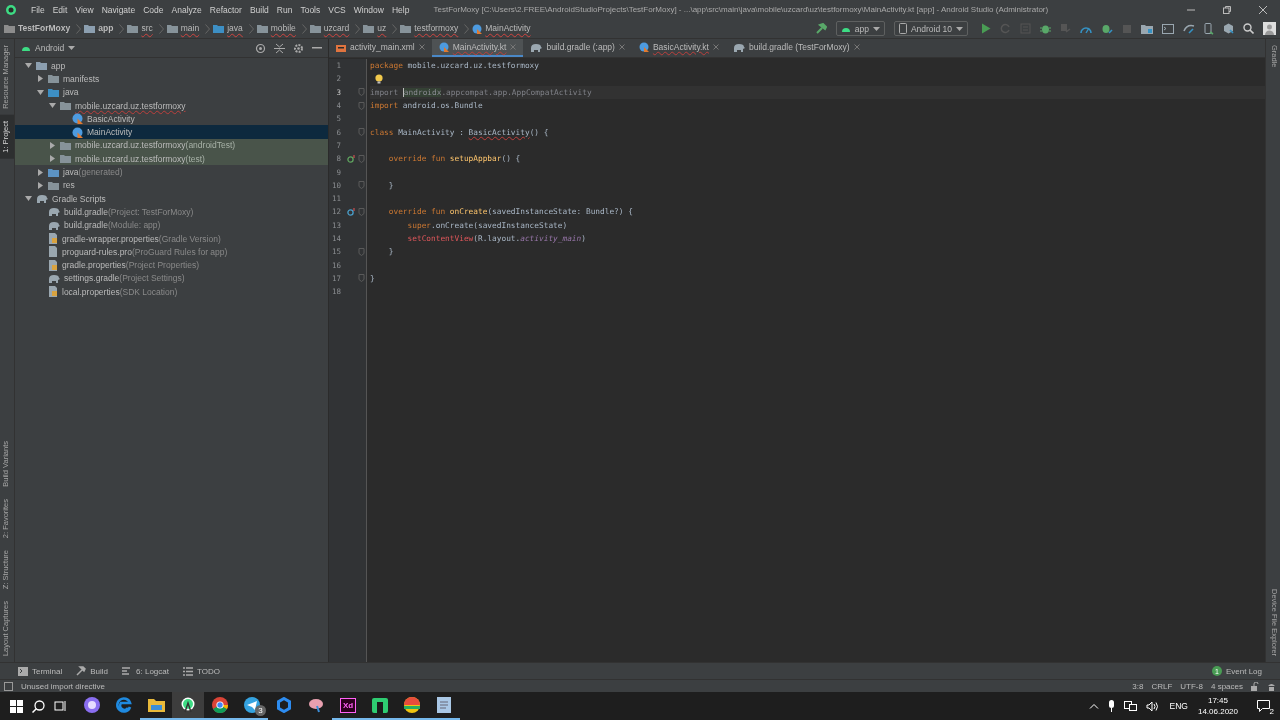 Image resolution: width=1280 pixels, height=720 pixels. Describe the element at coordinates (1138, 686) in the screenshot. I see `caret-position: 3:8` at that location.